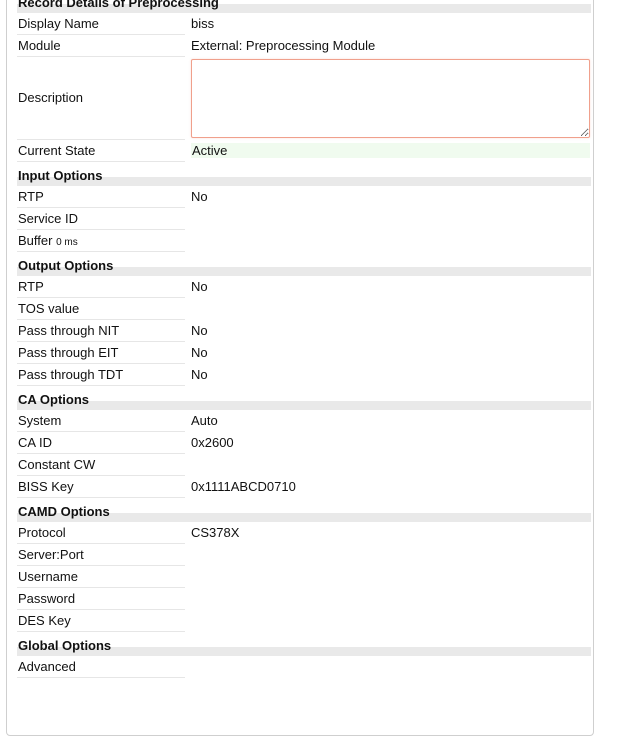 This screenshot has height=752, width=632. I want to click on section-camd-options: CAMD Options, so click(304, 510).